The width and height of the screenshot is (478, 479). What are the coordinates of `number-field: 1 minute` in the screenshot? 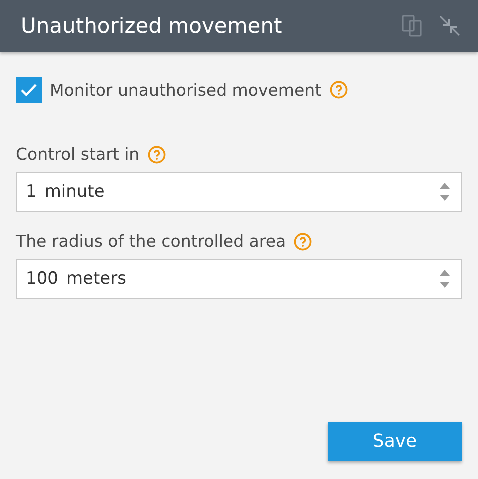 It's located at (239, 192).